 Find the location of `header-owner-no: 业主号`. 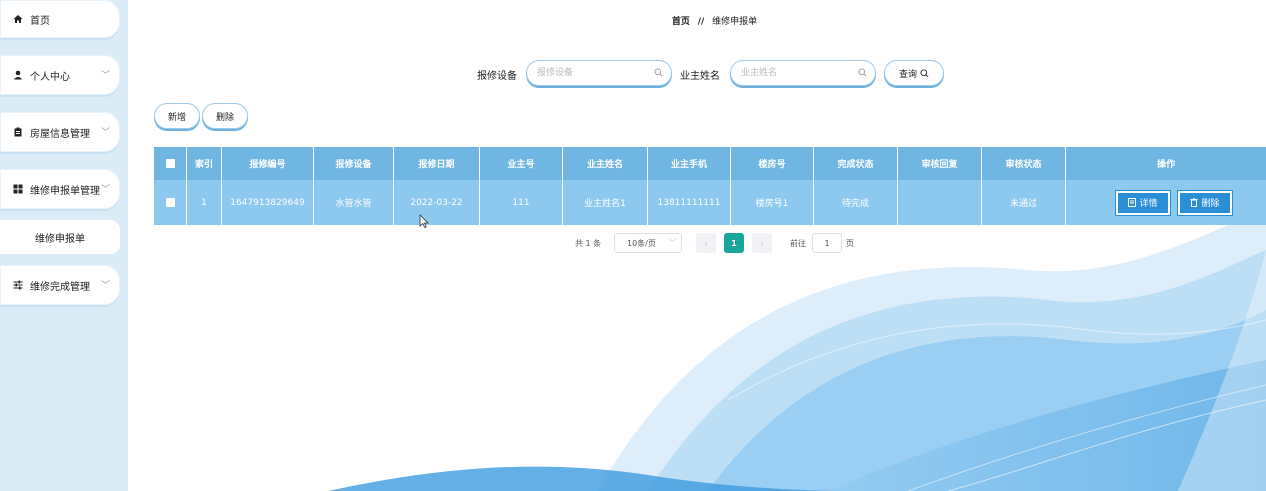

header-owner-no: 业主号 is located at coordinates (521, 163).